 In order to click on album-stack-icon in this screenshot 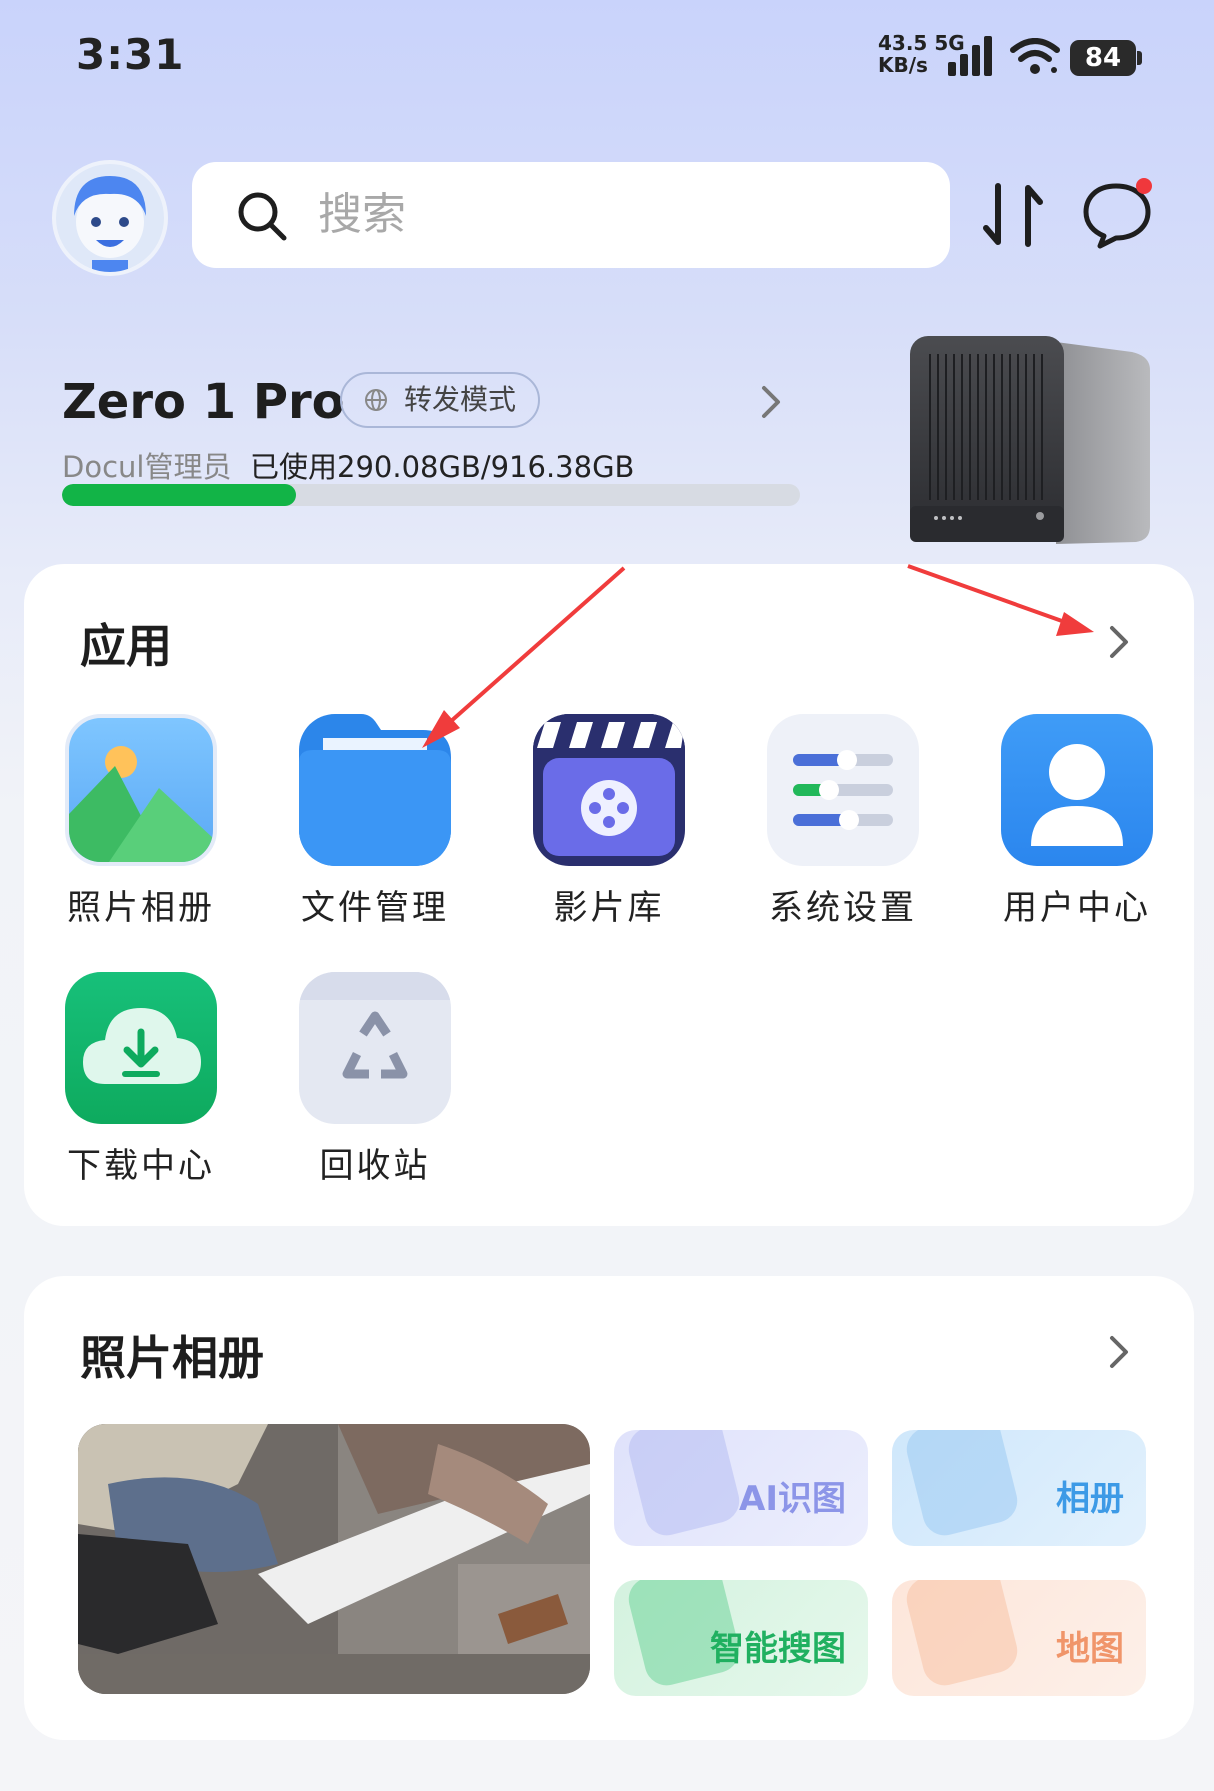, I will do `click(962, 1485)`.